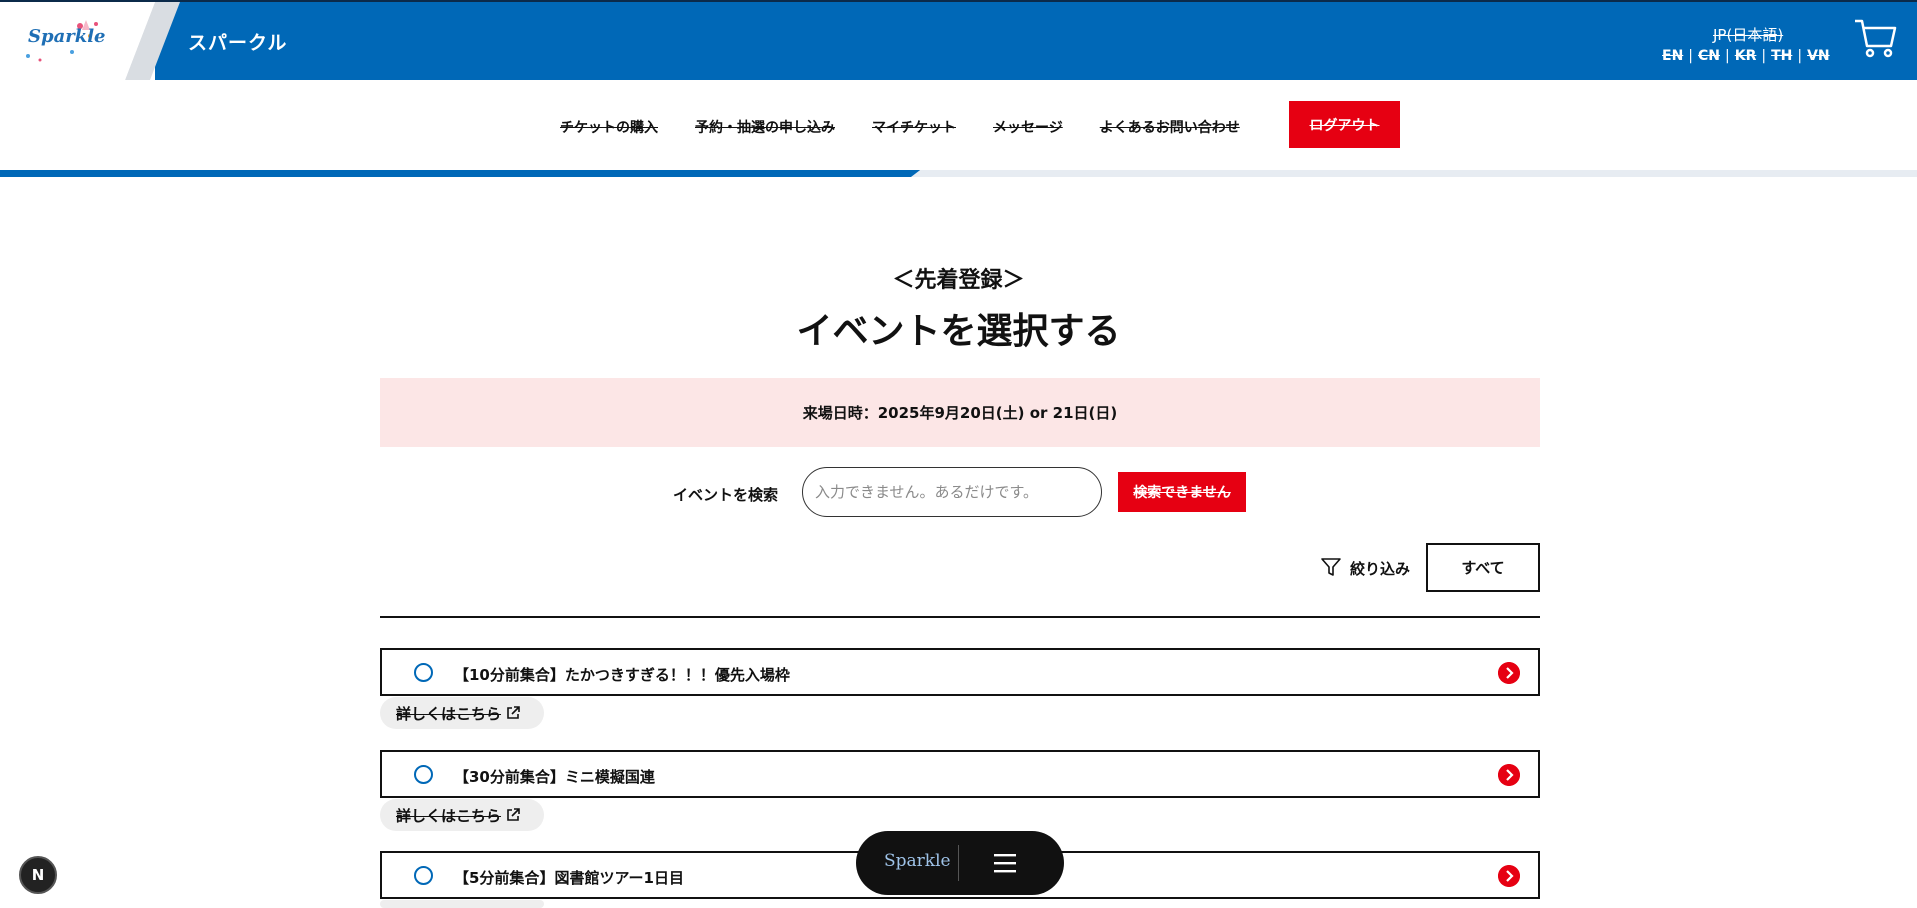 The height and width of the screenshot is (908, 1917). Describe the element at coordinates (1005, 863) in the screenshot. I see `hamburger-menu-icon` at that location.